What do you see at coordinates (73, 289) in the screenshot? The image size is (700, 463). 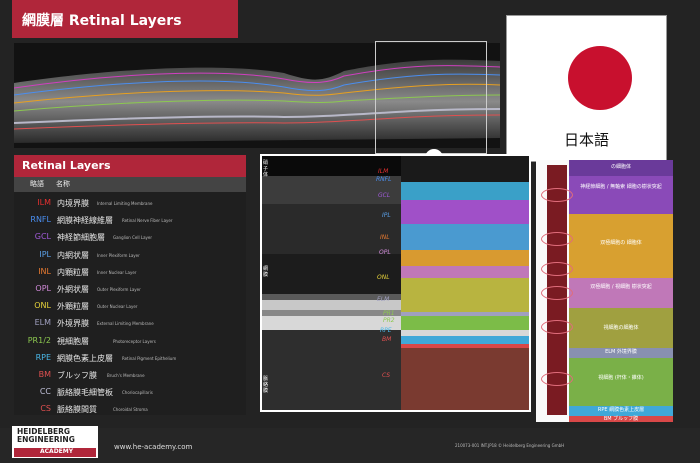 I see `legend-jp-name: 外網状層` at bounding box center [73, 289].